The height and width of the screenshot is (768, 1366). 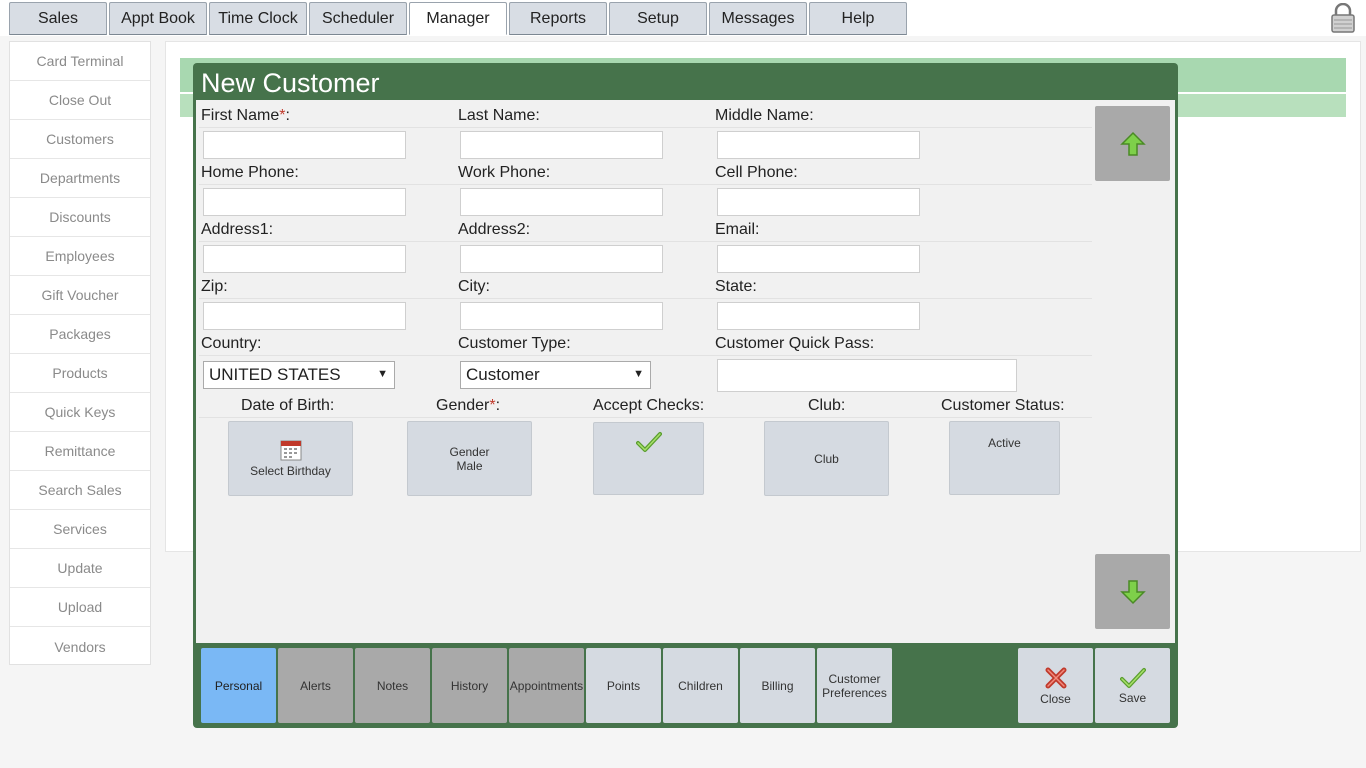 What do you see at coordinates (80, 568) in the screenshot?
I see `sidebar-item-update: Update` at bounding box center [80, 568].